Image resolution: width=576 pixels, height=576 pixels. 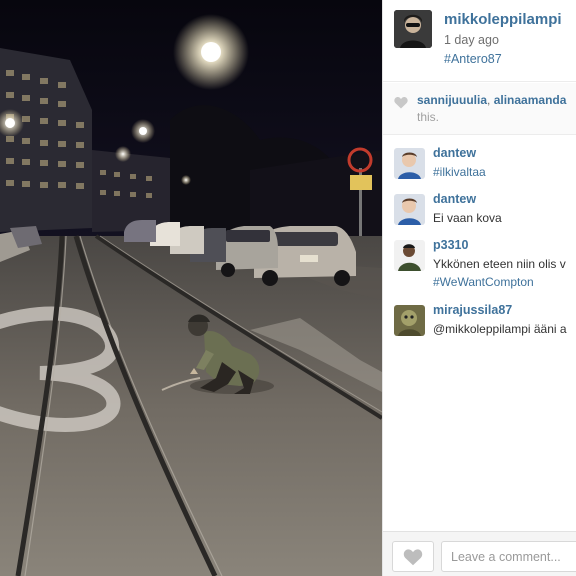 I want to click on author-avatar, so click(x=413, y=29).